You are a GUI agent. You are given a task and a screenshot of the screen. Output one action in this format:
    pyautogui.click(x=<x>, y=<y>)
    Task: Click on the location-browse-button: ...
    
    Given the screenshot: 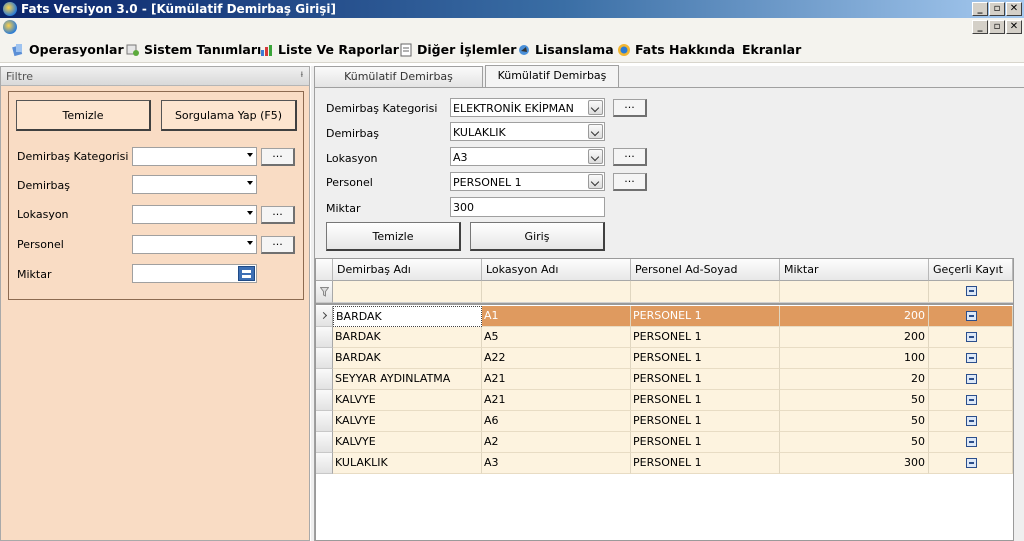 What is the action you would take?
    pyautogui.click(x=630, y=157)
    